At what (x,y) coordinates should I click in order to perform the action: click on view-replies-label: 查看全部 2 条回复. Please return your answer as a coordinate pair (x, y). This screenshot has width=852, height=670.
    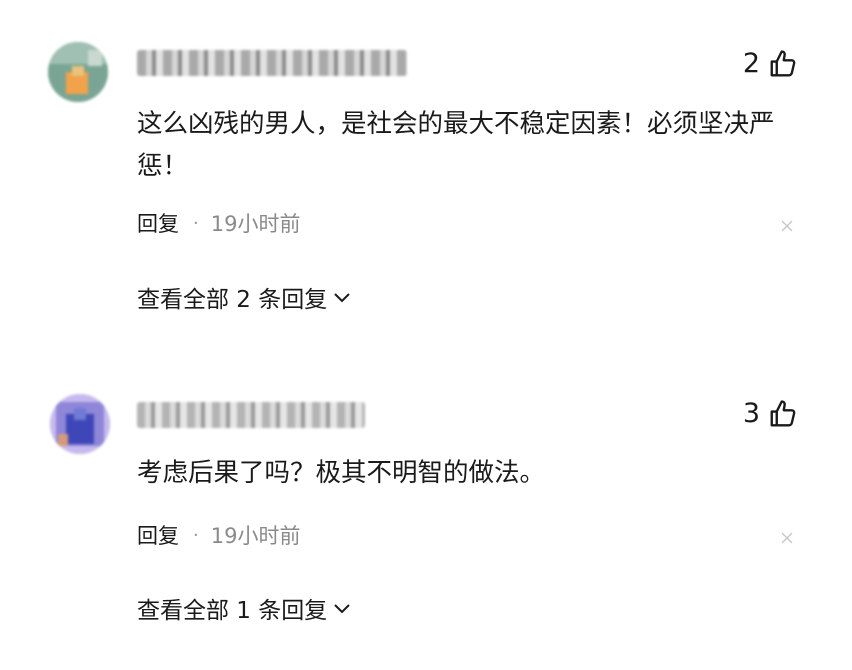
    Looking at the image, I should click on (232, 300).